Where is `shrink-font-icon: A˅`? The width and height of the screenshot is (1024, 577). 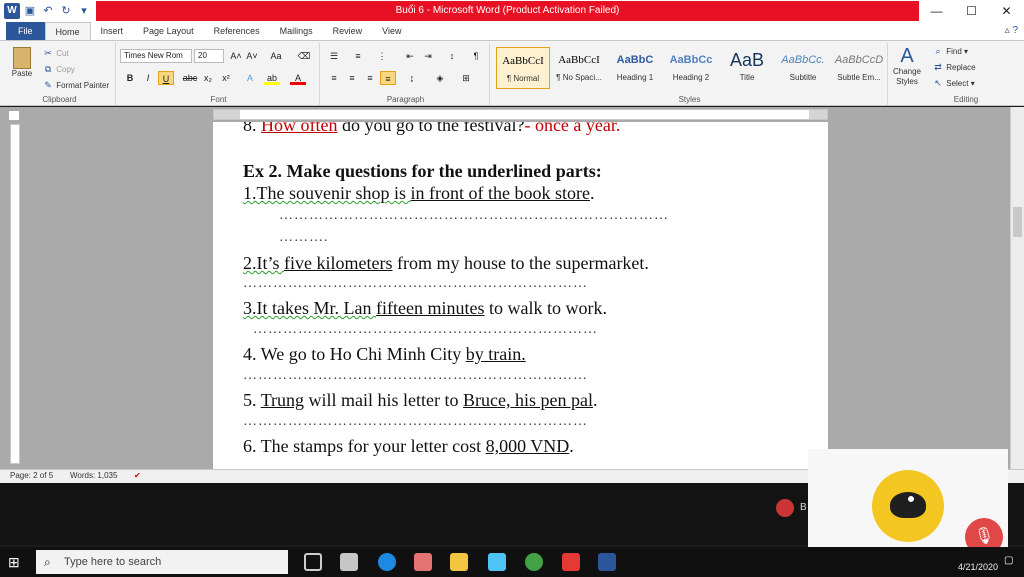 shrink-font-icon: A˅ is located at coordinates (252, 56).